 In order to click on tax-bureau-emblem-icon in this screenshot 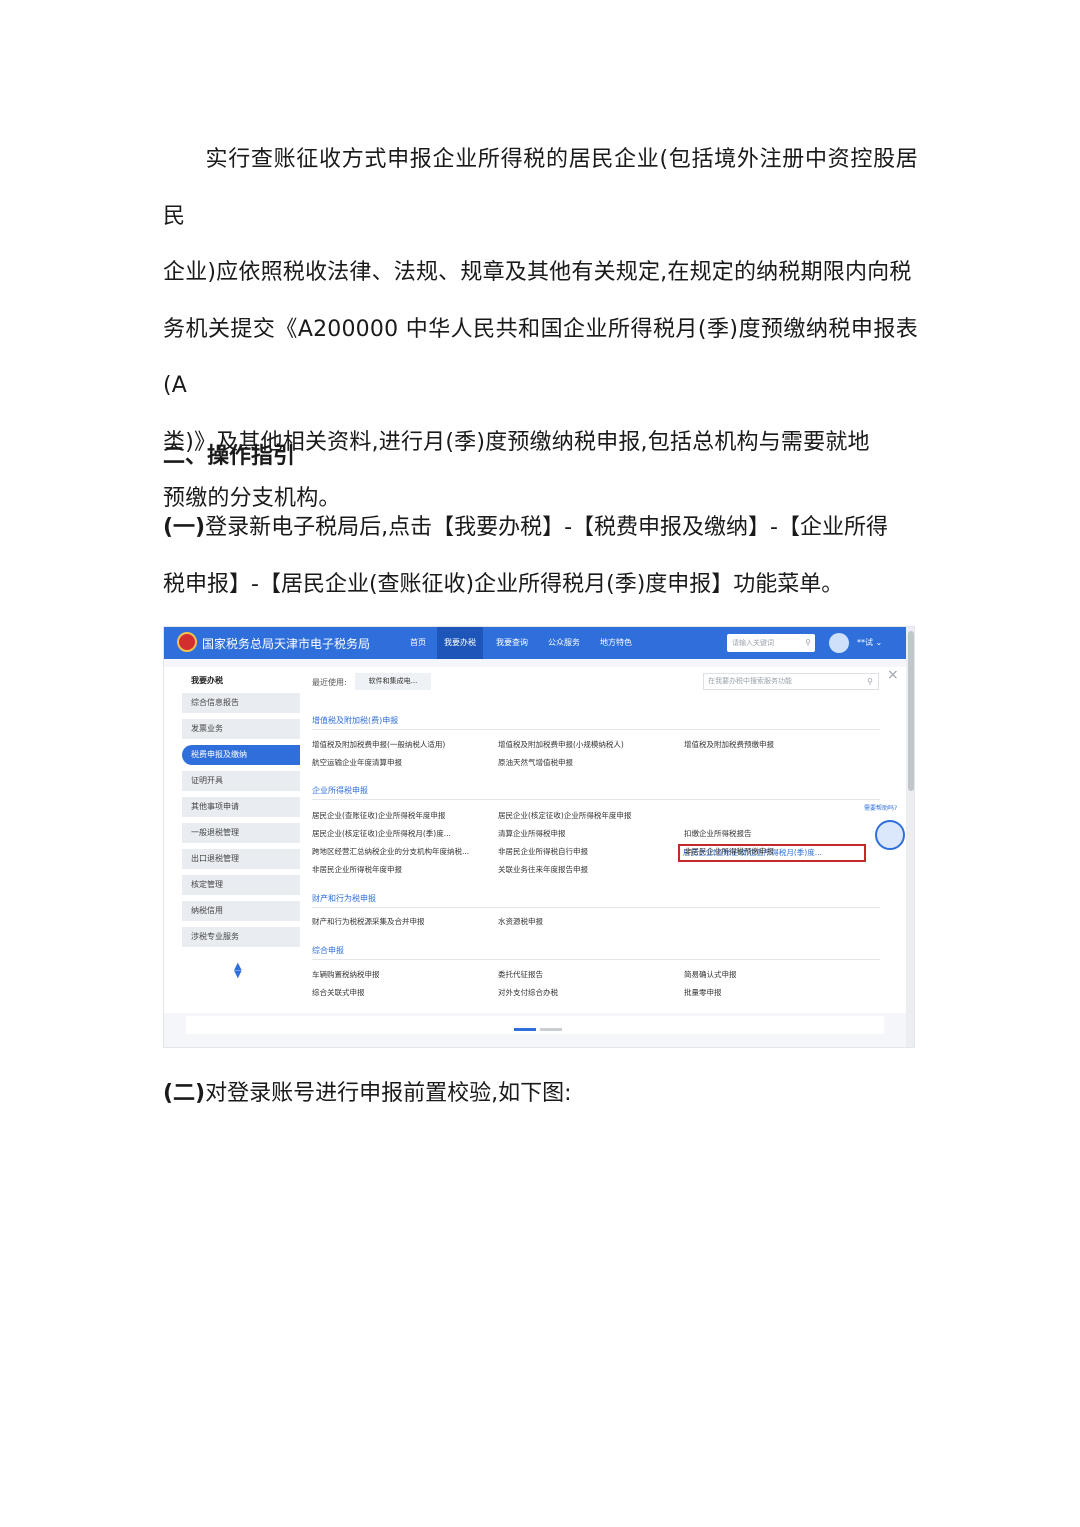, I will do `click(187, 642)`.